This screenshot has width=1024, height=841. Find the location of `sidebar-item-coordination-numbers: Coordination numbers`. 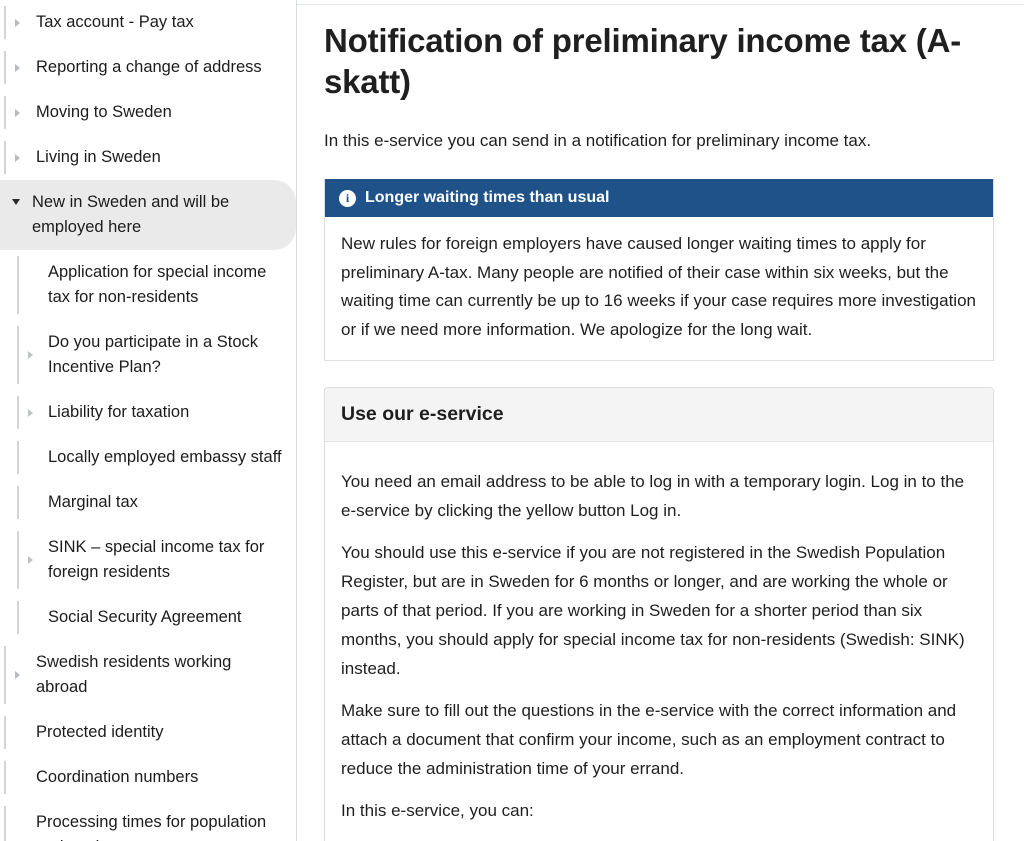

sidebar-item-coordination-numbers: Coordination numbers is located at coordinates (148, 777).